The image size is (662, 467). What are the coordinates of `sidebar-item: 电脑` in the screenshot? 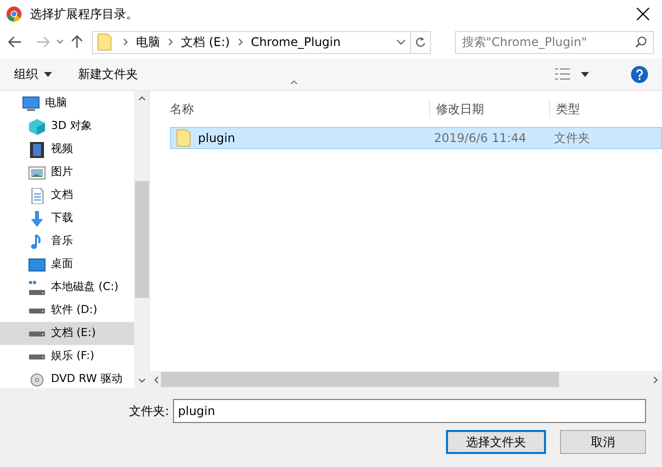 It's located at (67, 103).